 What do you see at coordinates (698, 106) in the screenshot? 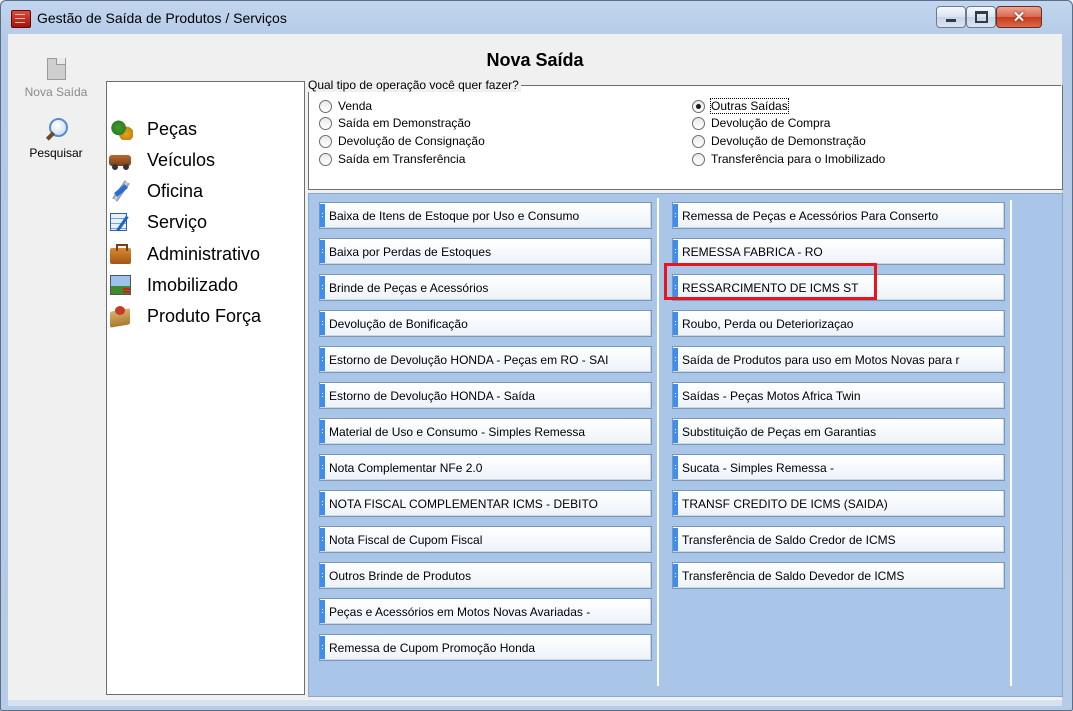
I see `radio-circle-selected` at bounding box center [698, 106].